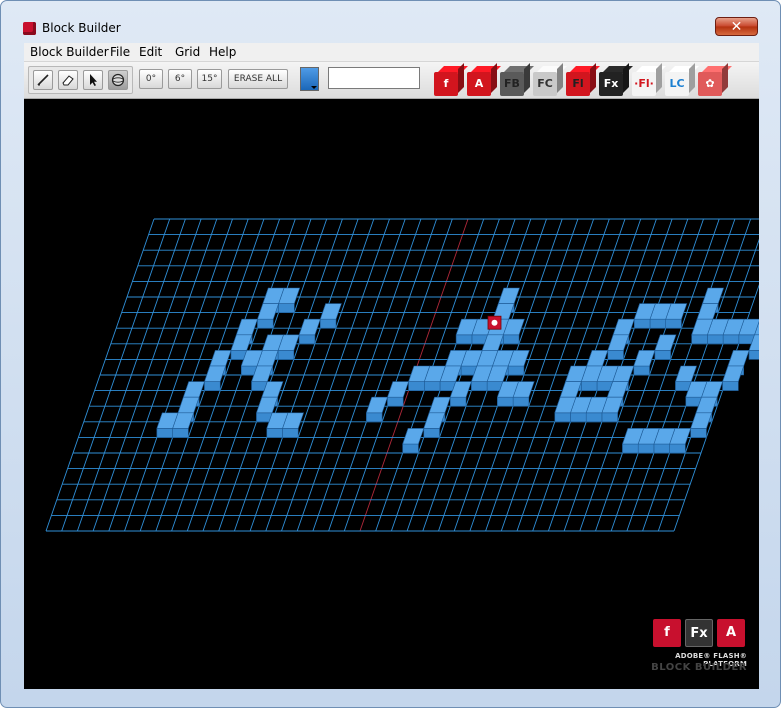  I want to click on preset-block-6: ·Fl·, so click(649, 79).